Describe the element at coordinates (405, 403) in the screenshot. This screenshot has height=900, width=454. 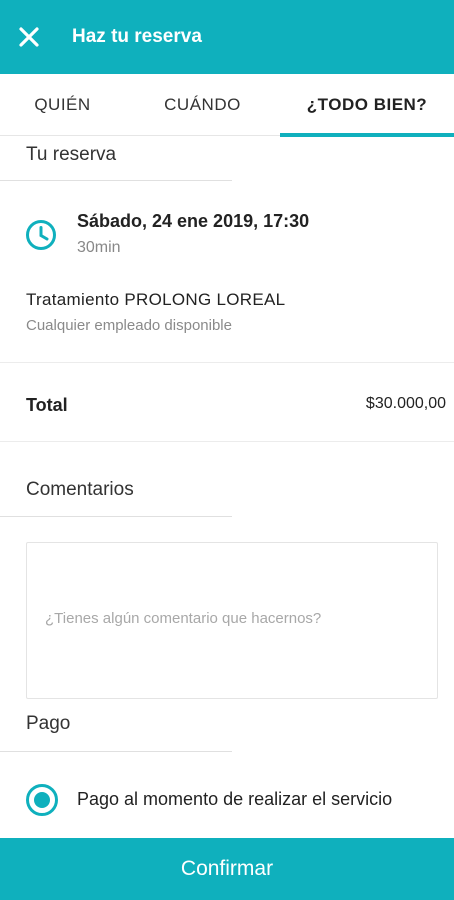
I see `total-value: $30.000,00` at that location.